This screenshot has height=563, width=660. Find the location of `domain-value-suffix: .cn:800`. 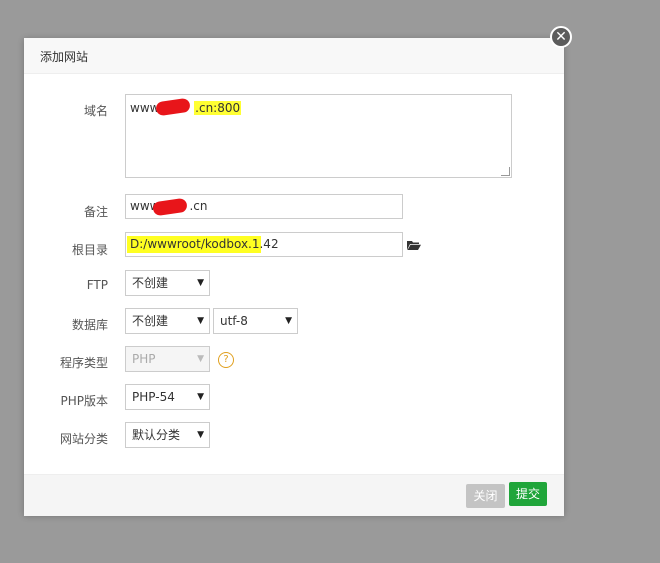

domain-value-suffix: .cn:800 is located at coordinates (218, 108).